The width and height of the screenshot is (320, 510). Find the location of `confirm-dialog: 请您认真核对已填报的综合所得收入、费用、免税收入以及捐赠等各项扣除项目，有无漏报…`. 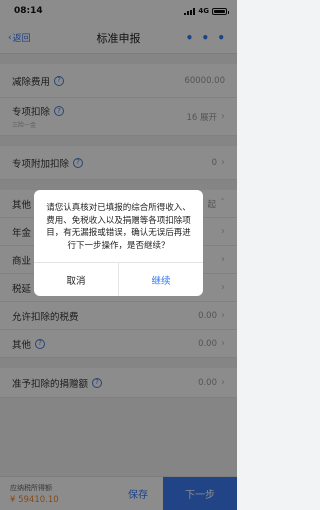

confirm-dialog: 请您认真核对已填报的综合所得收入、费用、免税收入以及捐赠等各项扣除项目，有无漏报… is located at coordinates (118, 243).